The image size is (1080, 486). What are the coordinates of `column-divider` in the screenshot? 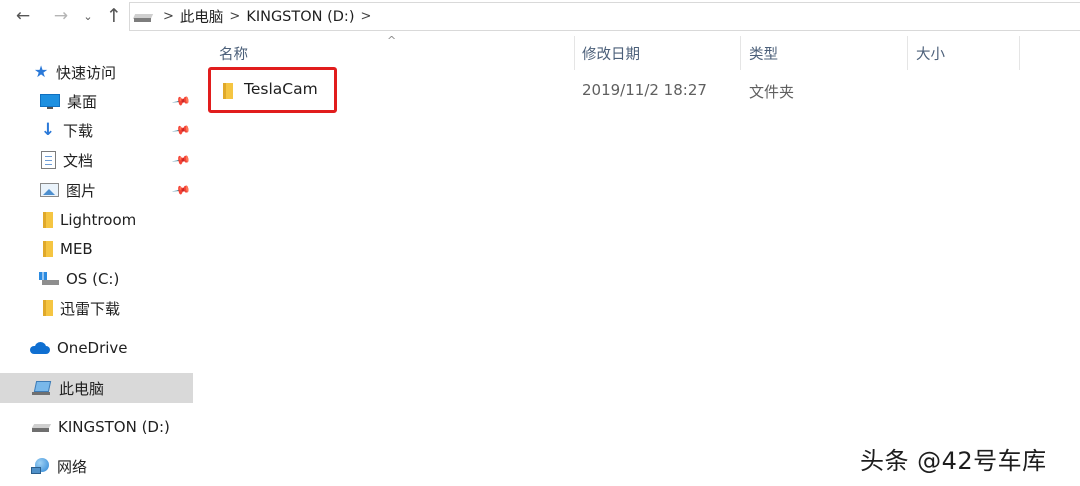 It's located at (1019, 53).